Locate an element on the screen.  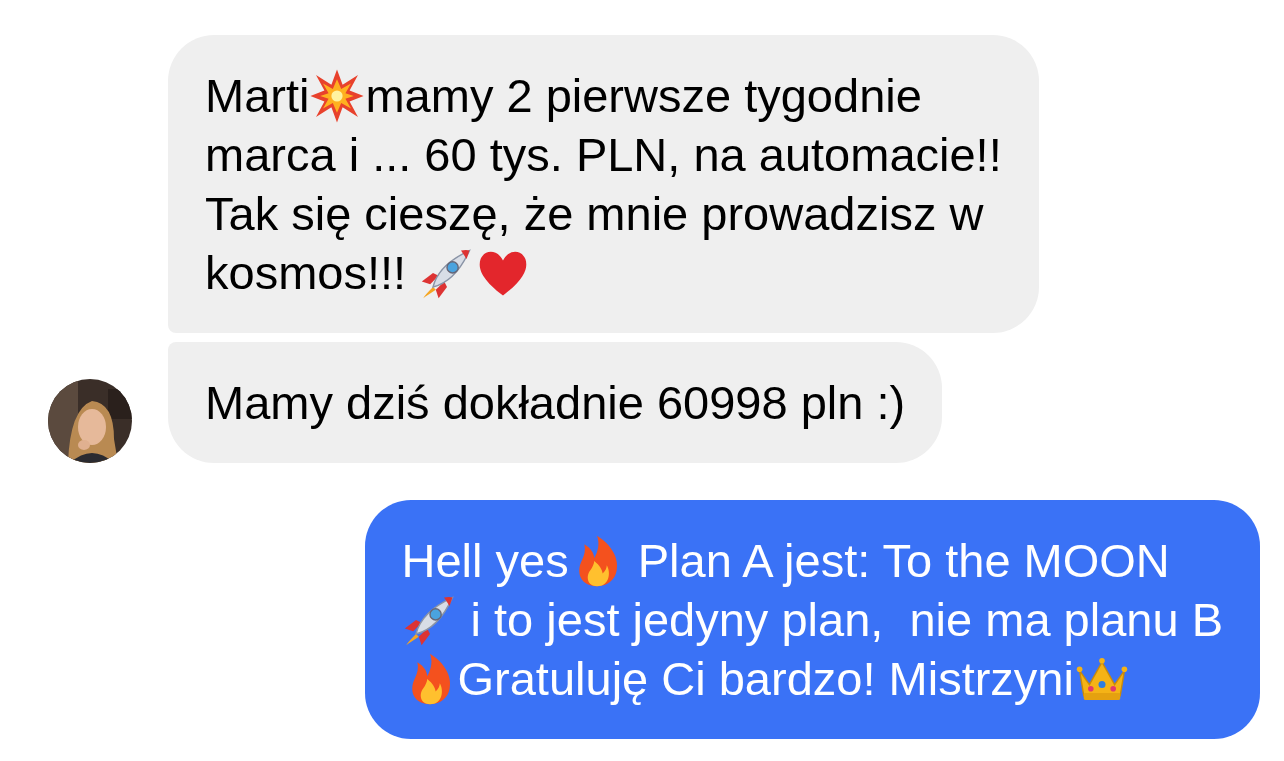
message-text: Gratuluję Ci bardzo! Mistrzyni is located at coordinates (765, 678).